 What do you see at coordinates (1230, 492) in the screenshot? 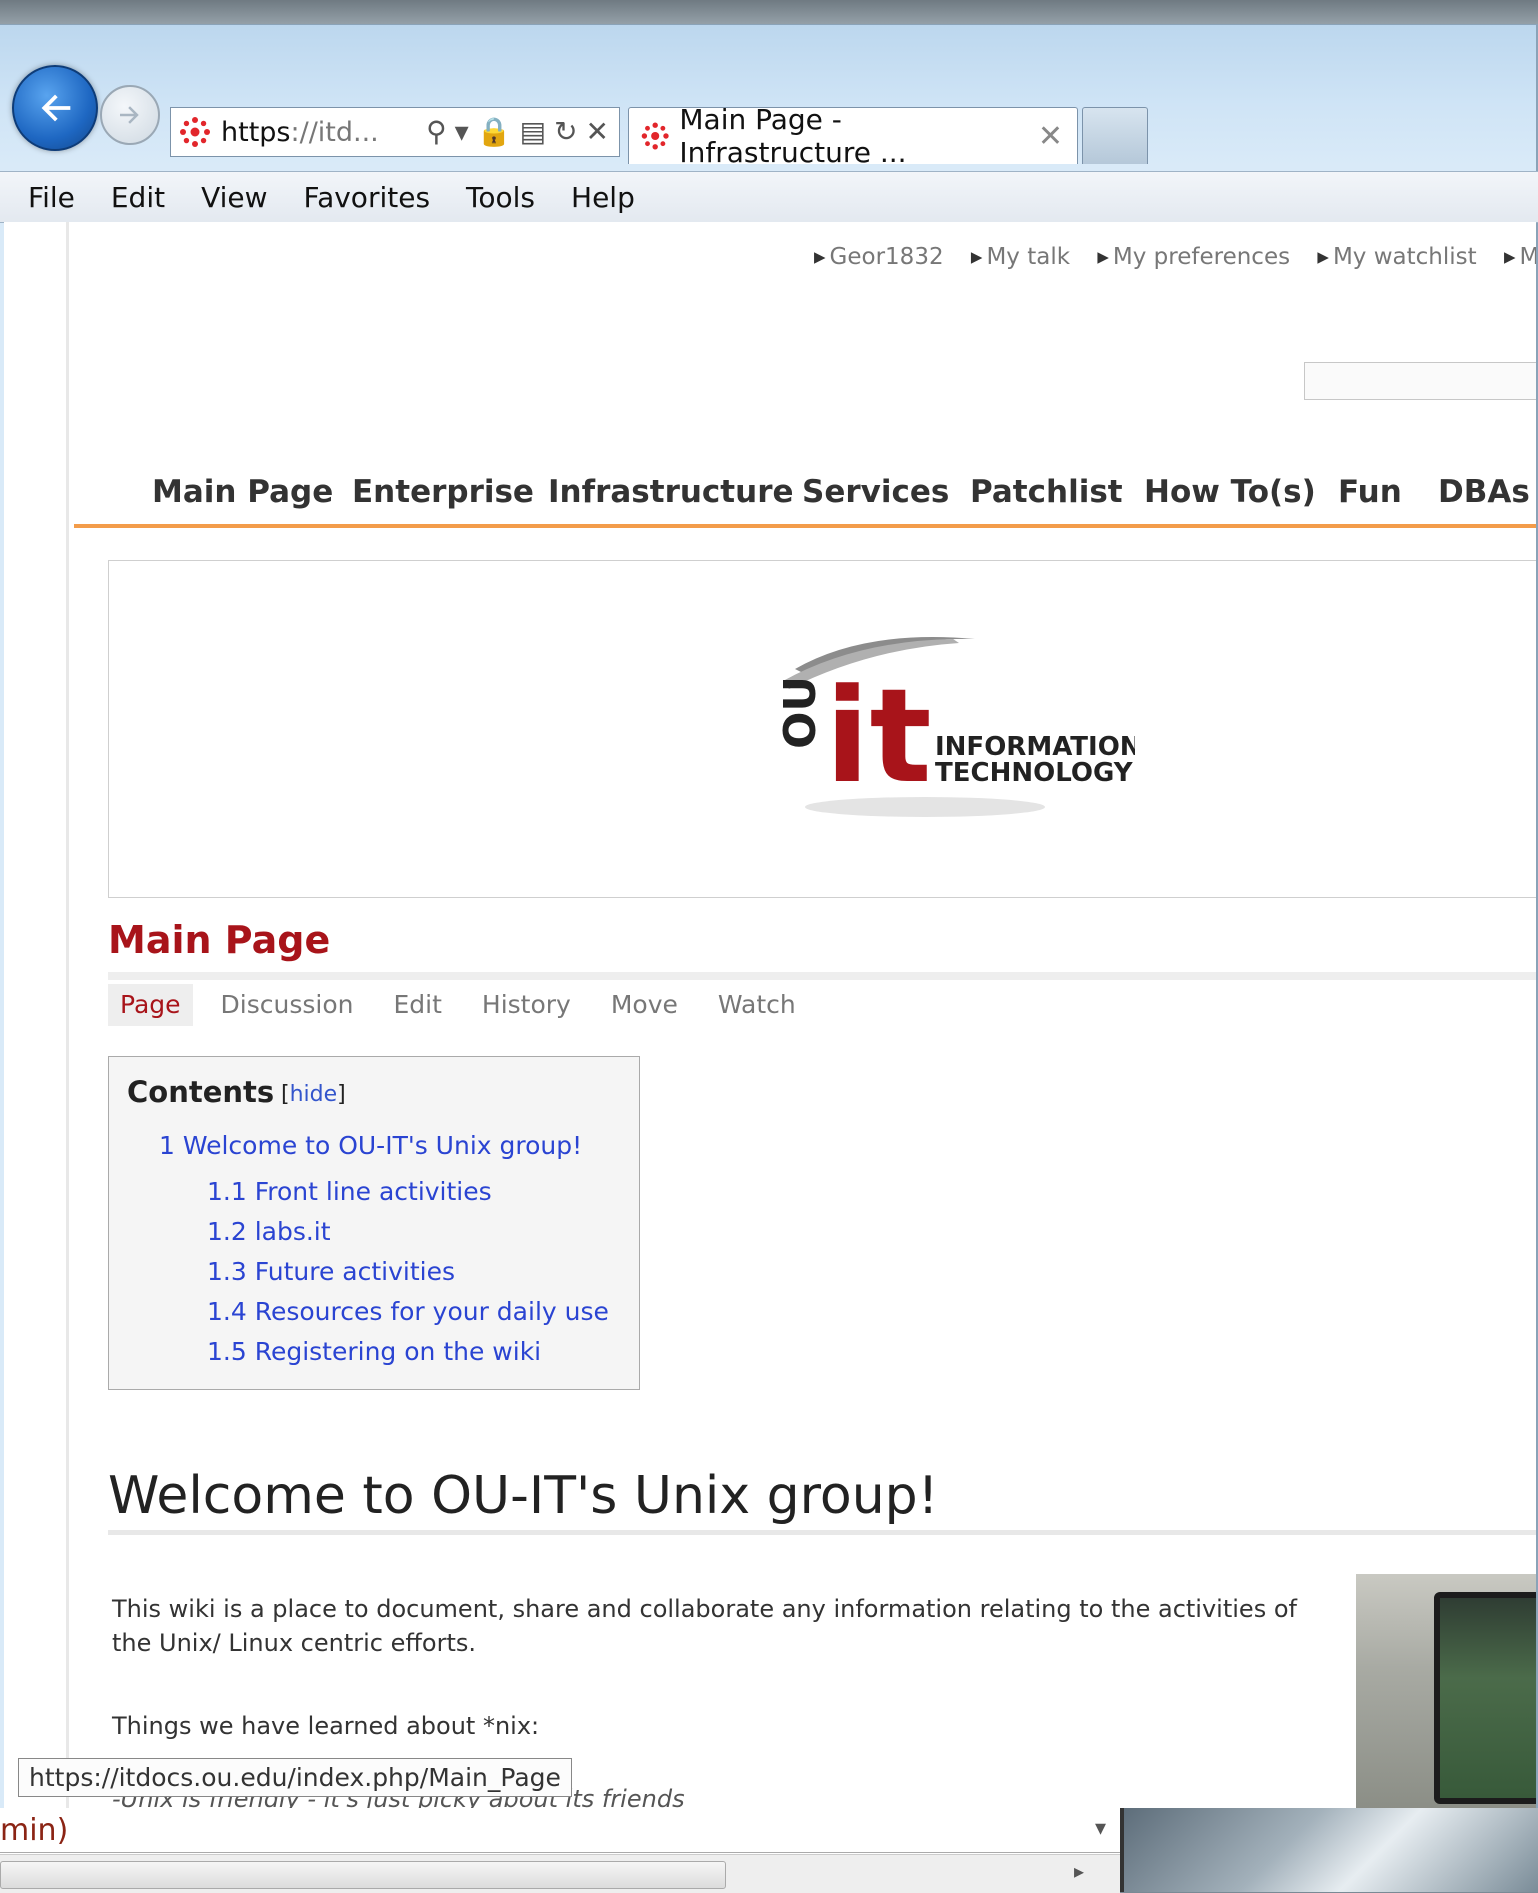
I see `nav-how-tos: How To(s)` at bounding box center [1230, 492].